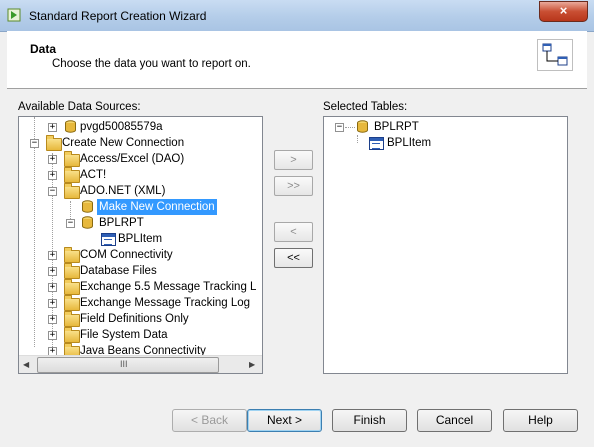 This screenshot has width=594, height=447. What do you see at coordinates (121, 127) in the screenshot?
I see `tree-item-label: pvgd50085579a` at bounding box center [121, 127].